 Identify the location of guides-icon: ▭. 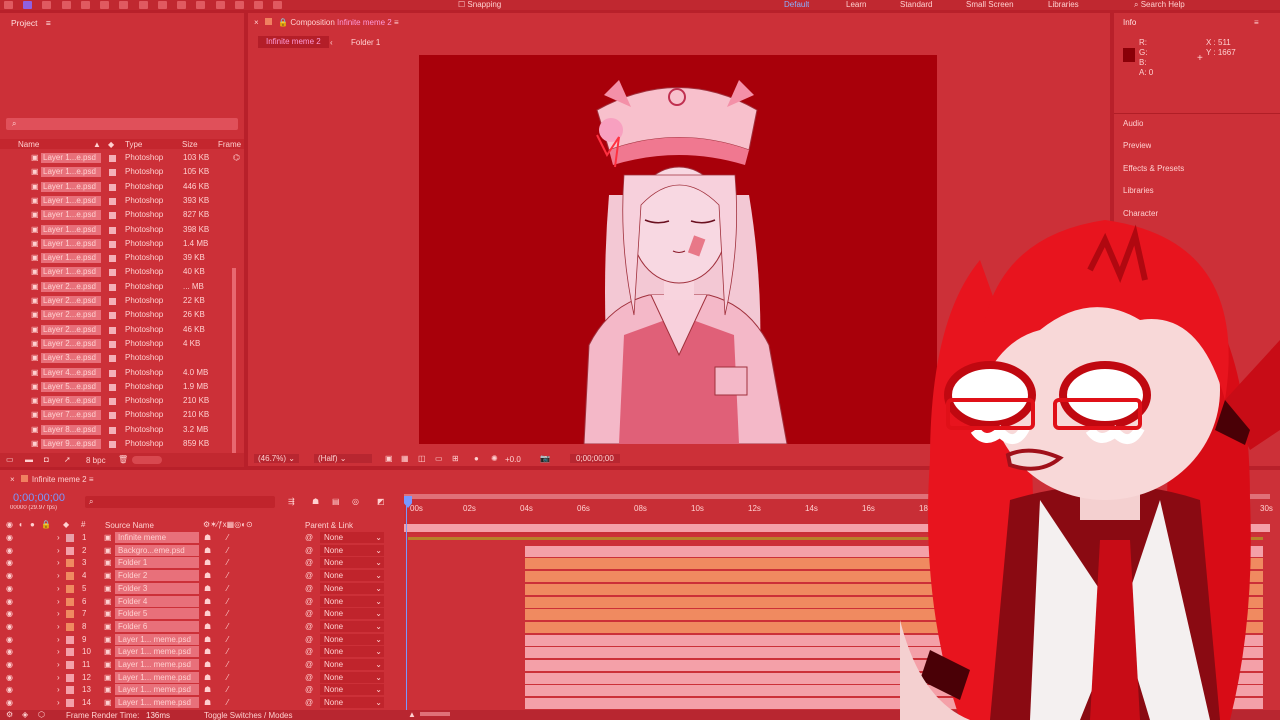
(439, 458).